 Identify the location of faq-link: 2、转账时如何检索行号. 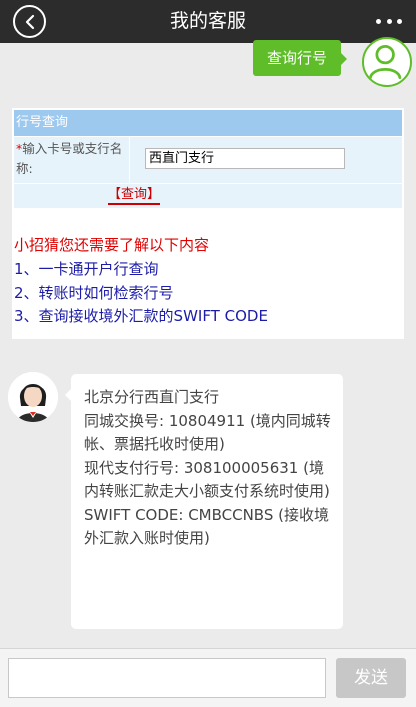
(94, 292).